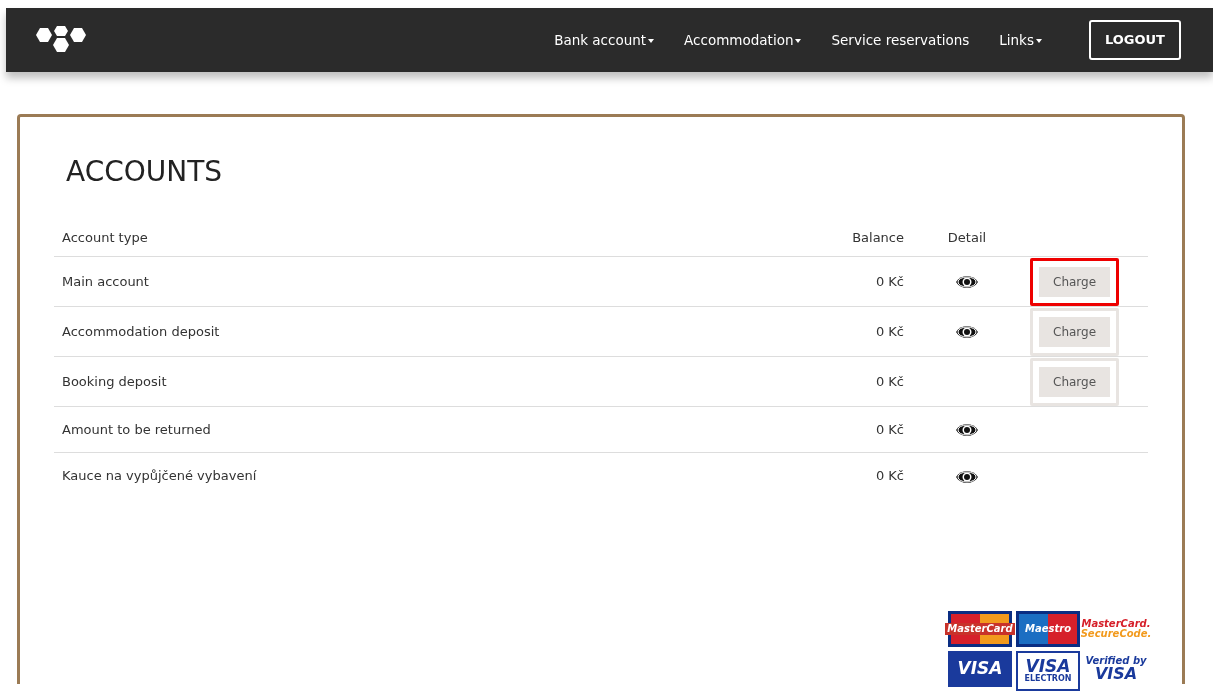  Describe the element at coordinates (900, 40) in the screenshot. I see `nav-link: Service reservations` at that location.